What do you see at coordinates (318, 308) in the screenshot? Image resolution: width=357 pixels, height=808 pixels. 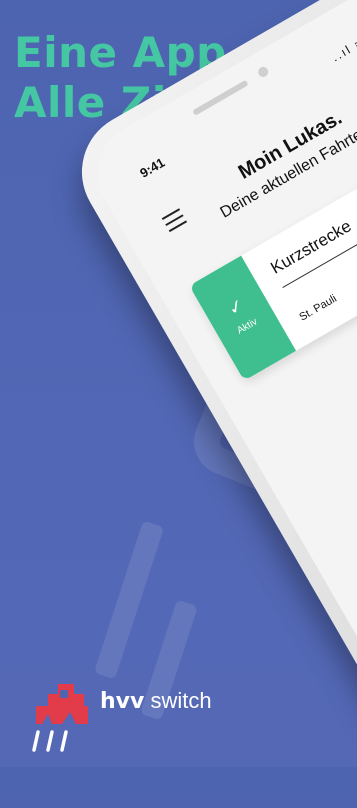 I see `ticket-stop: St. Pauli` at bounding box center [318, 308].